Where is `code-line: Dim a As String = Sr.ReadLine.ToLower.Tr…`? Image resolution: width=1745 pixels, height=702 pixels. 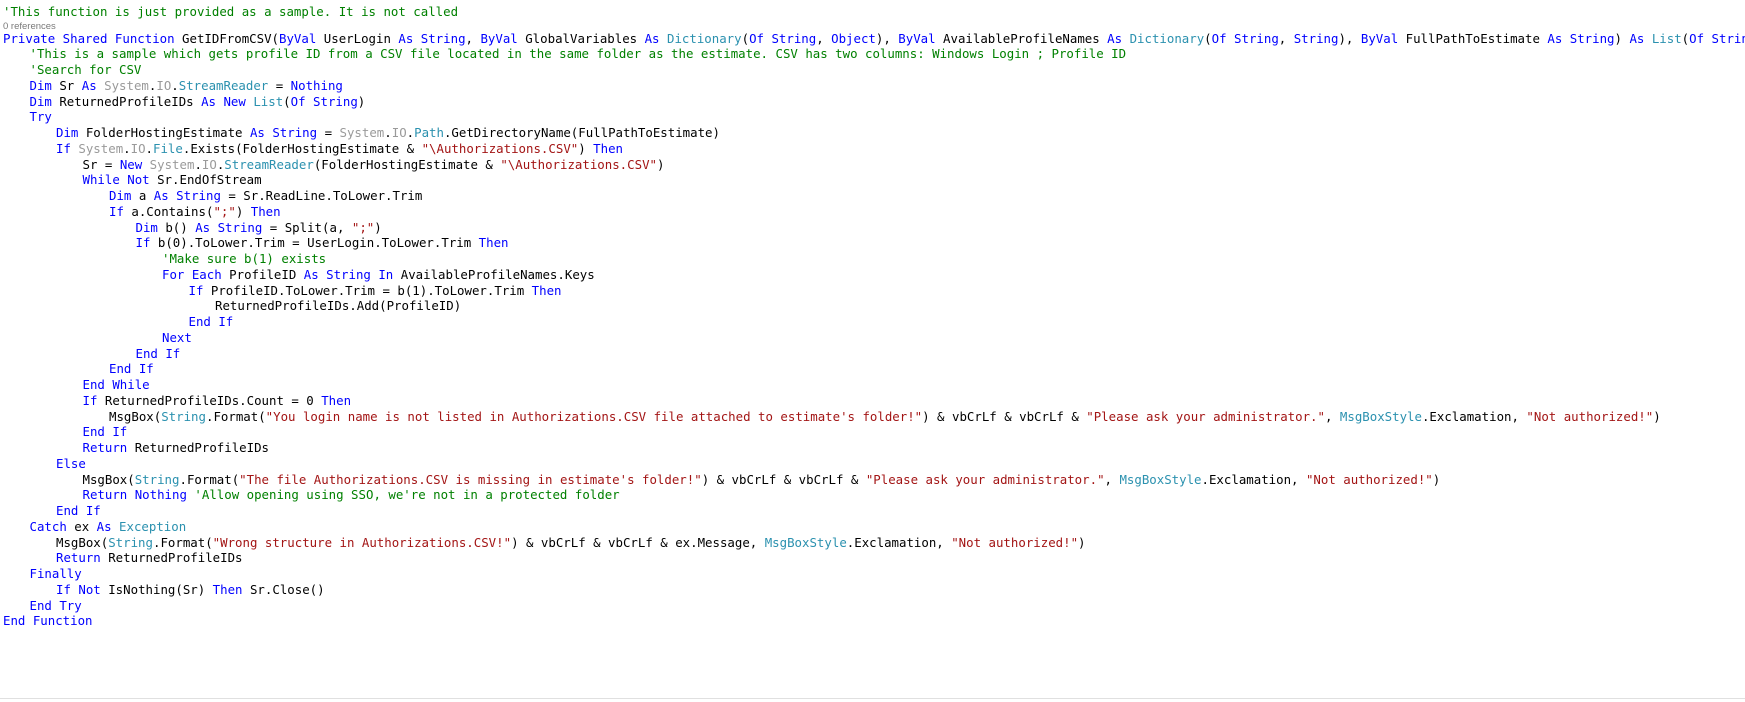 code-line: Dim a As String = Sr.ReadLine.ToLower.Tr… is located at coordinates (265, 195).